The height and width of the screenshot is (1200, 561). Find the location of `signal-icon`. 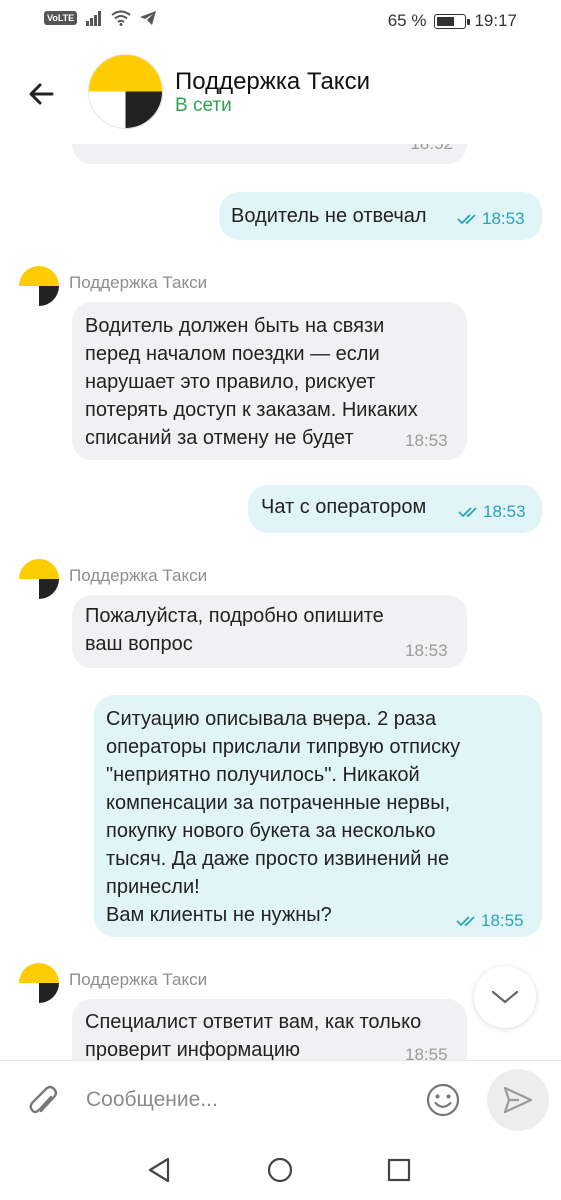

signal-icon is located at coordinates (94, 18).